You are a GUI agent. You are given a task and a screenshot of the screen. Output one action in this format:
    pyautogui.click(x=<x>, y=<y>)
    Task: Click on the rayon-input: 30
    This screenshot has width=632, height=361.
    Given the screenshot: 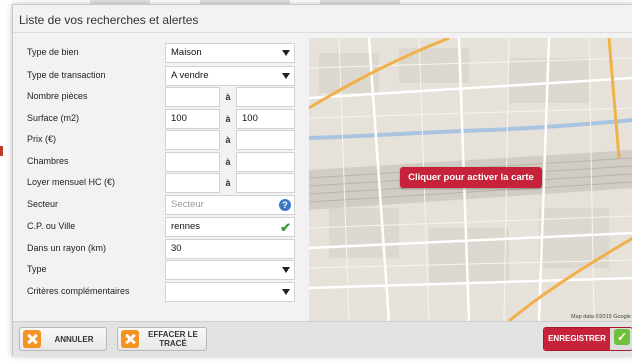 What is the action you would take?
    pyautogui.click(x=230, y=249)
    